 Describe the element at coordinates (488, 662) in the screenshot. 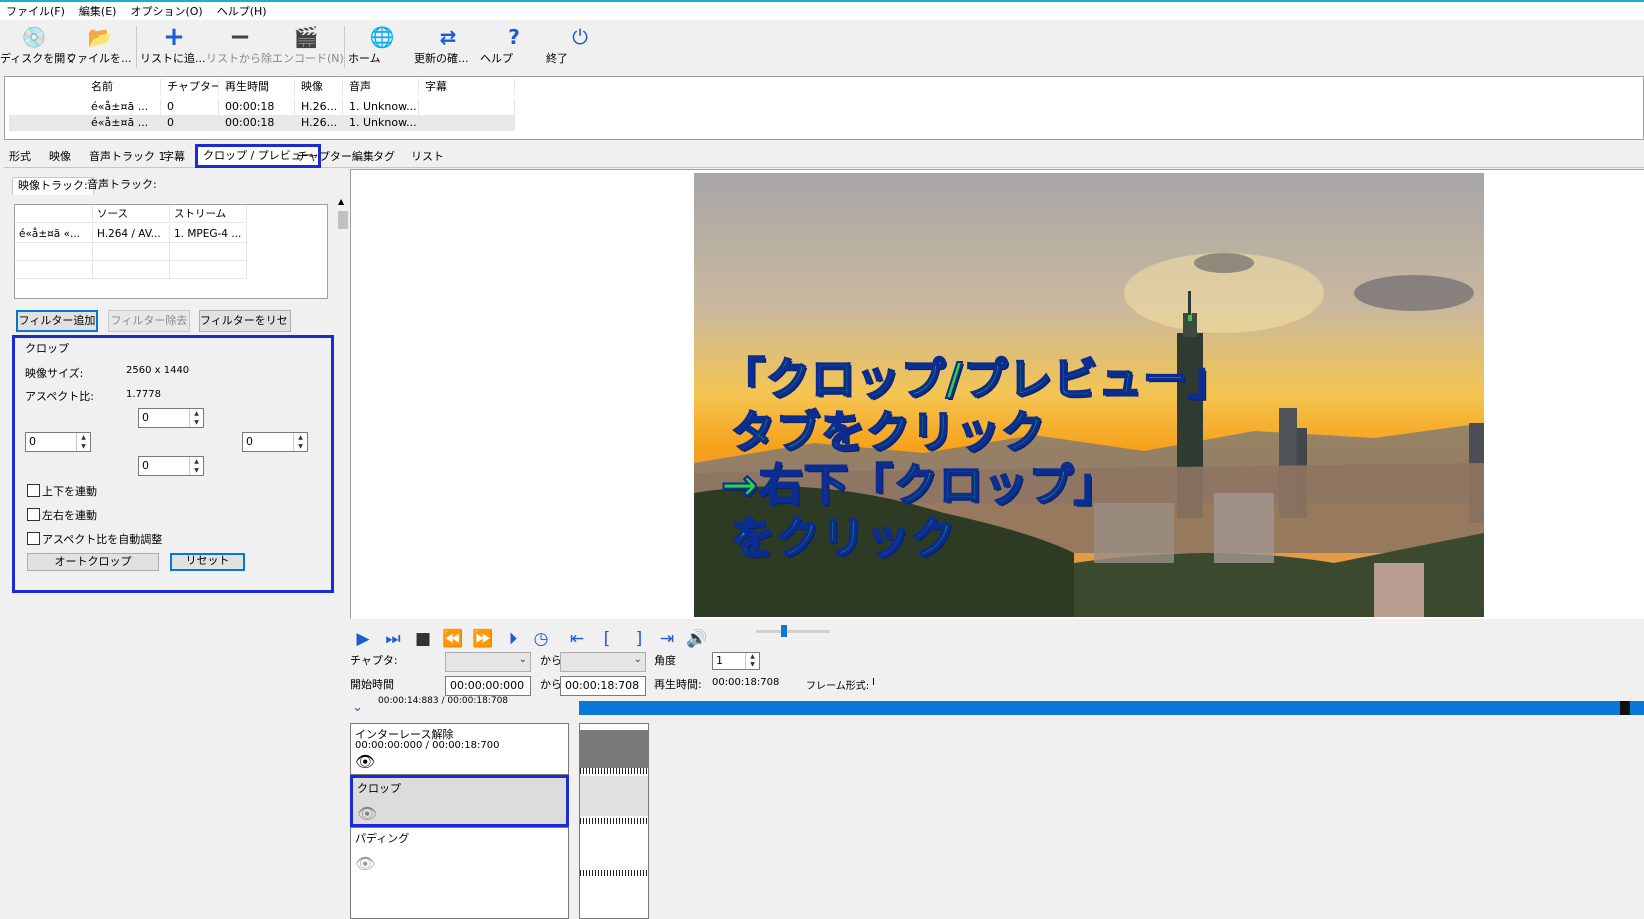

I see `chapter-start-select: ⌄` at that location.